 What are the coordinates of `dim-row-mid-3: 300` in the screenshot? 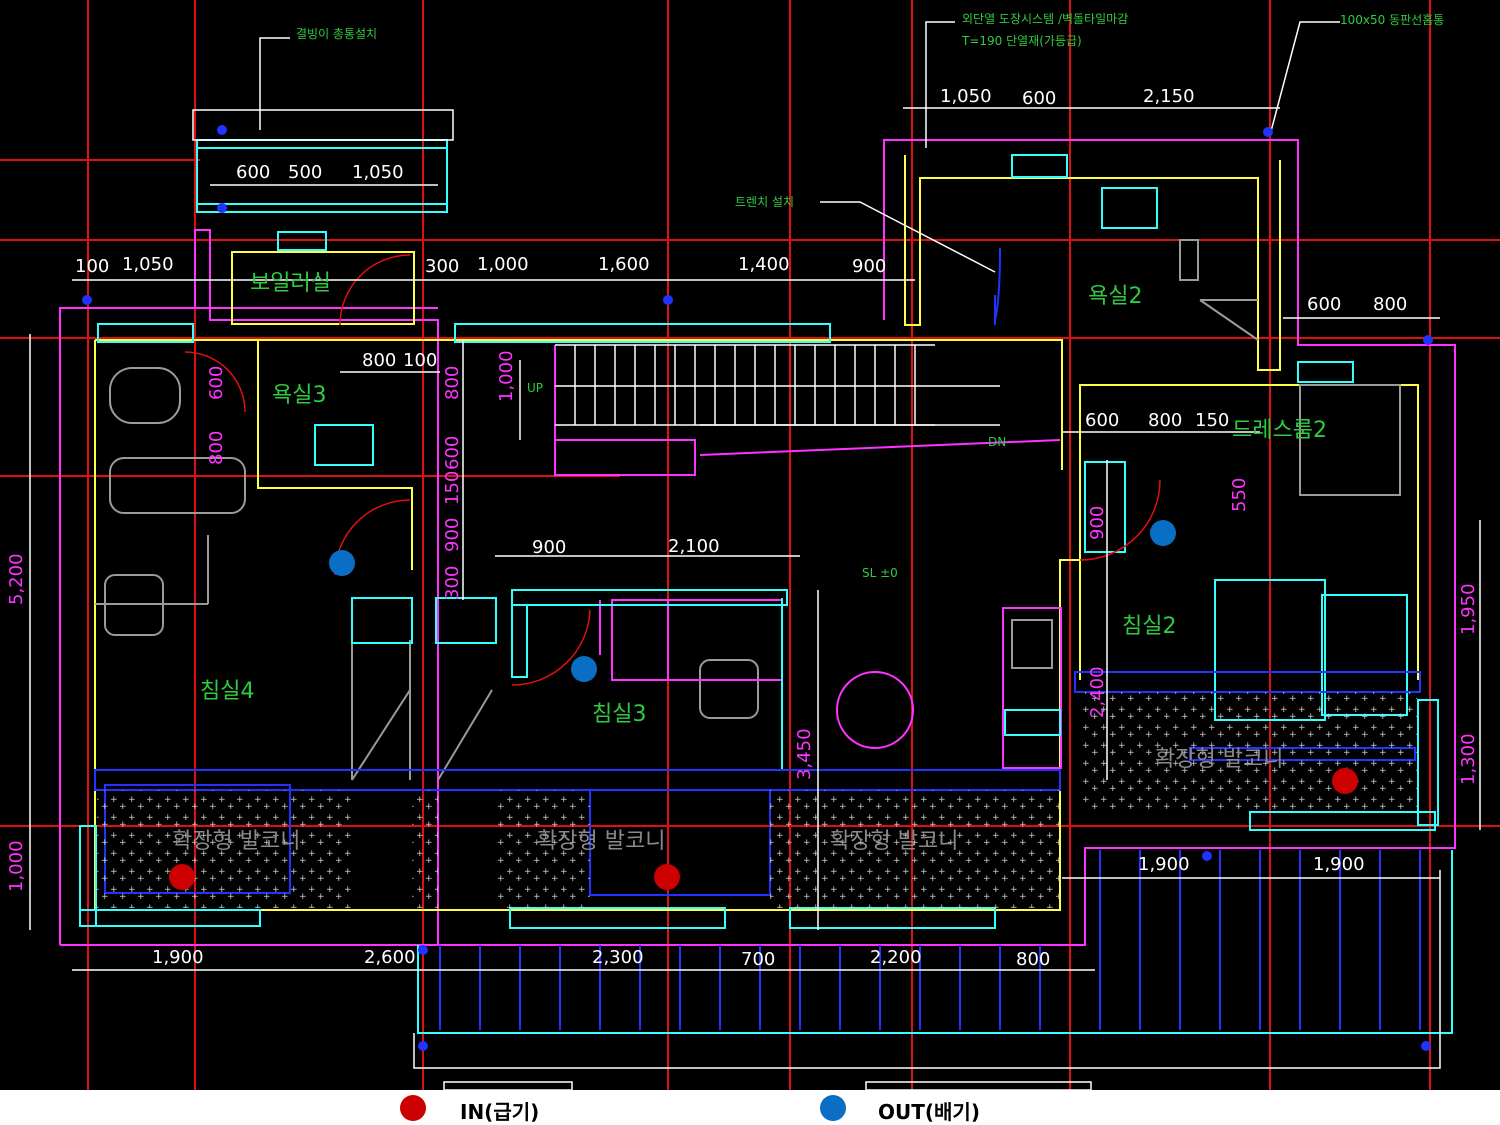 It's located at (442, 266).